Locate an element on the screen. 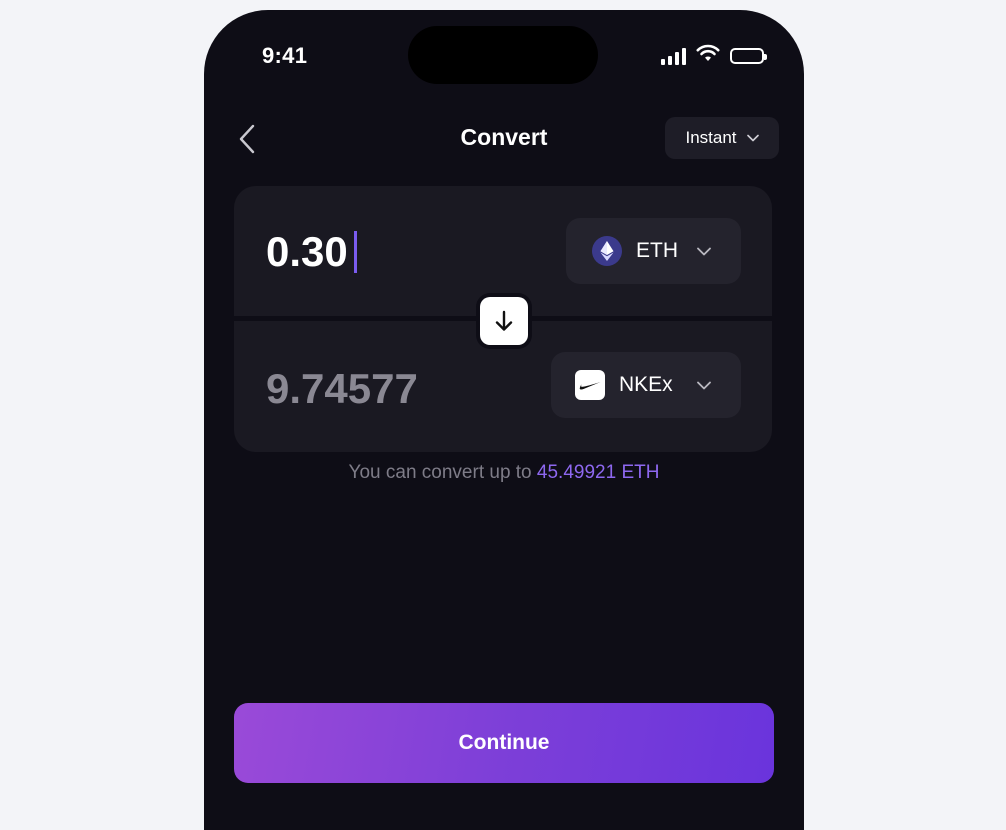 The width and height of the screenshot is (1006, 830). convert-limit-amount: 45.49921 ETH is located at coordinates (598, 472).